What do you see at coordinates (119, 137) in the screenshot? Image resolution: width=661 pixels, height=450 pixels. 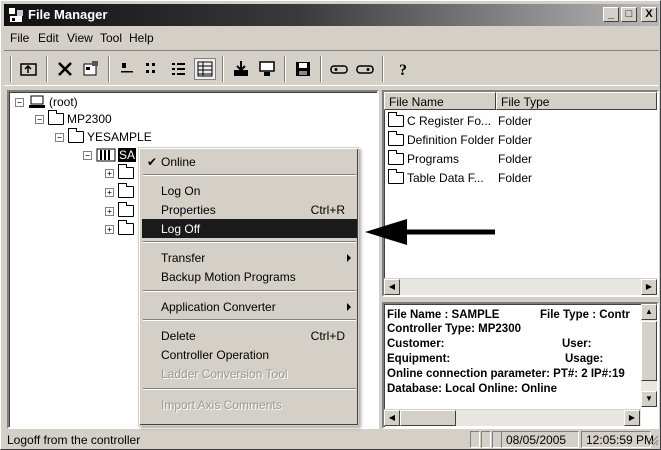 I see `tree-label-yesample: YESAMPLE` at bounding box center [119, 137].